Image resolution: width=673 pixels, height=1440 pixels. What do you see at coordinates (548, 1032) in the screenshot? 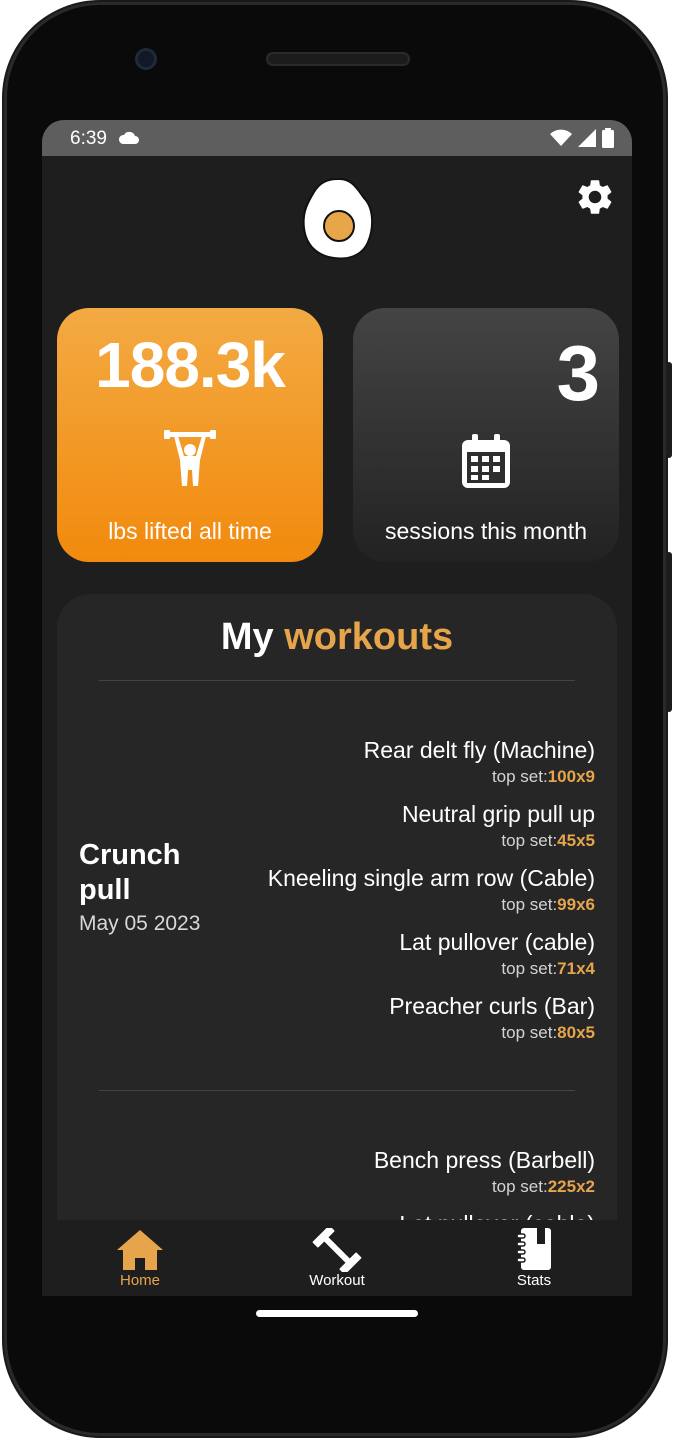
I see `exercise-top-set: top set:80x5` at bounding box center [548, 1032].